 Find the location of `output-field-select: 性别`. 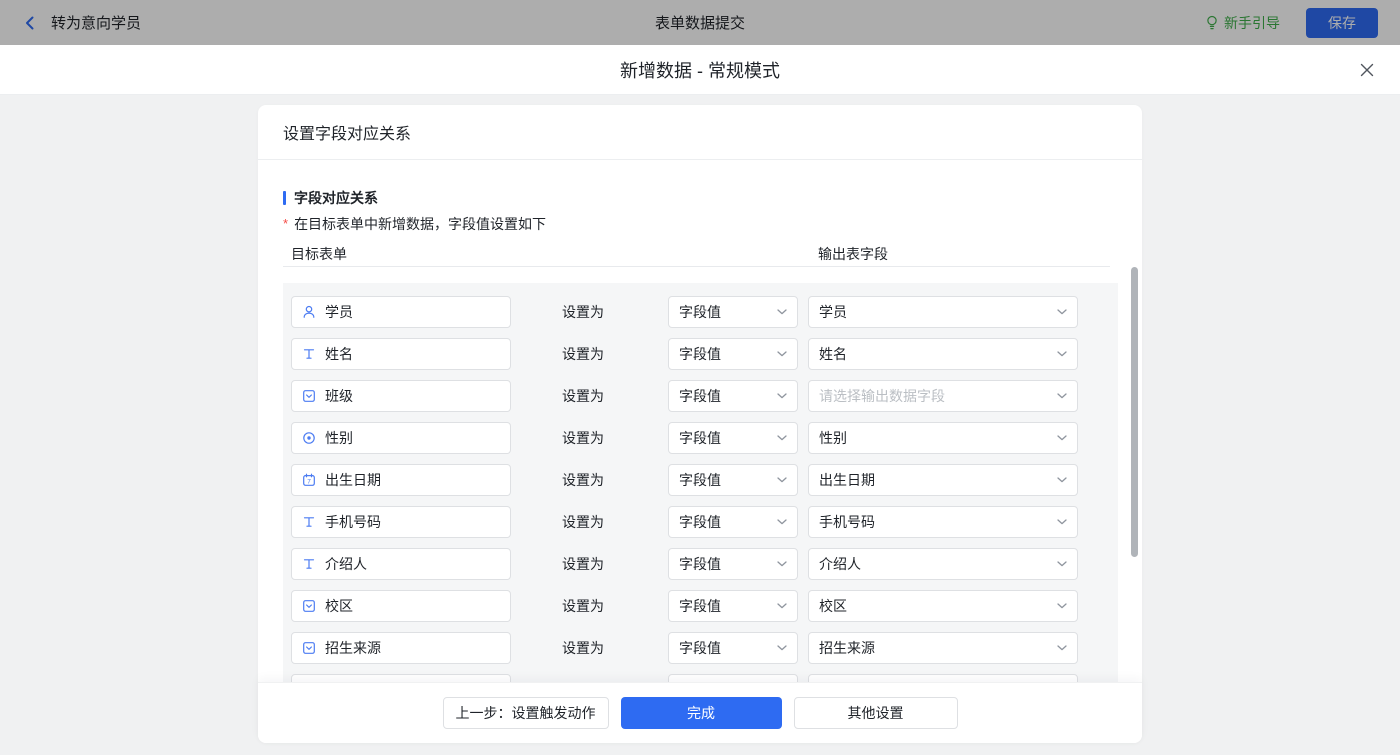

output-field-select: 性别 is located at coordinates (943, 438).